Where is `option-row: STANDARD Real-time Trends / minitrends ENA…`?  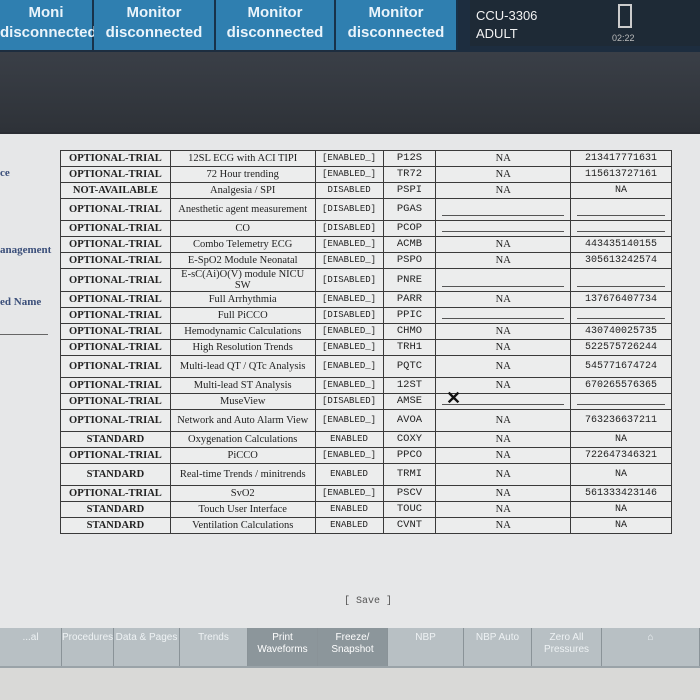 option-row: STANDARD Real-time Trends / minitrends ENA… is located at coordinates (366, 474).